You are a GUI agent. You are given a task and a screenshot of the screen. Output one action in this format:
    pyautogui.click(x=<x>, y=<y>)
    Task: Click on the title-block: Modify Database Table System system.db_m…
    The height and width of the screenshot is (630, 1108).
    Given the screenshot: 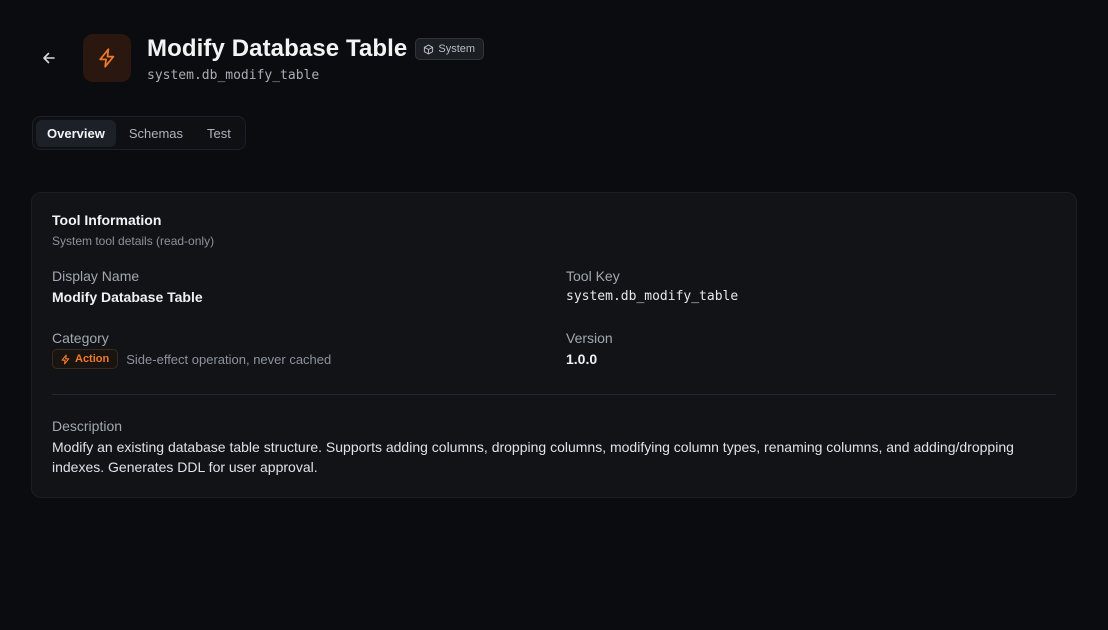 What is the action you would take?
    pyautogui.click(x=316, y=58)
    